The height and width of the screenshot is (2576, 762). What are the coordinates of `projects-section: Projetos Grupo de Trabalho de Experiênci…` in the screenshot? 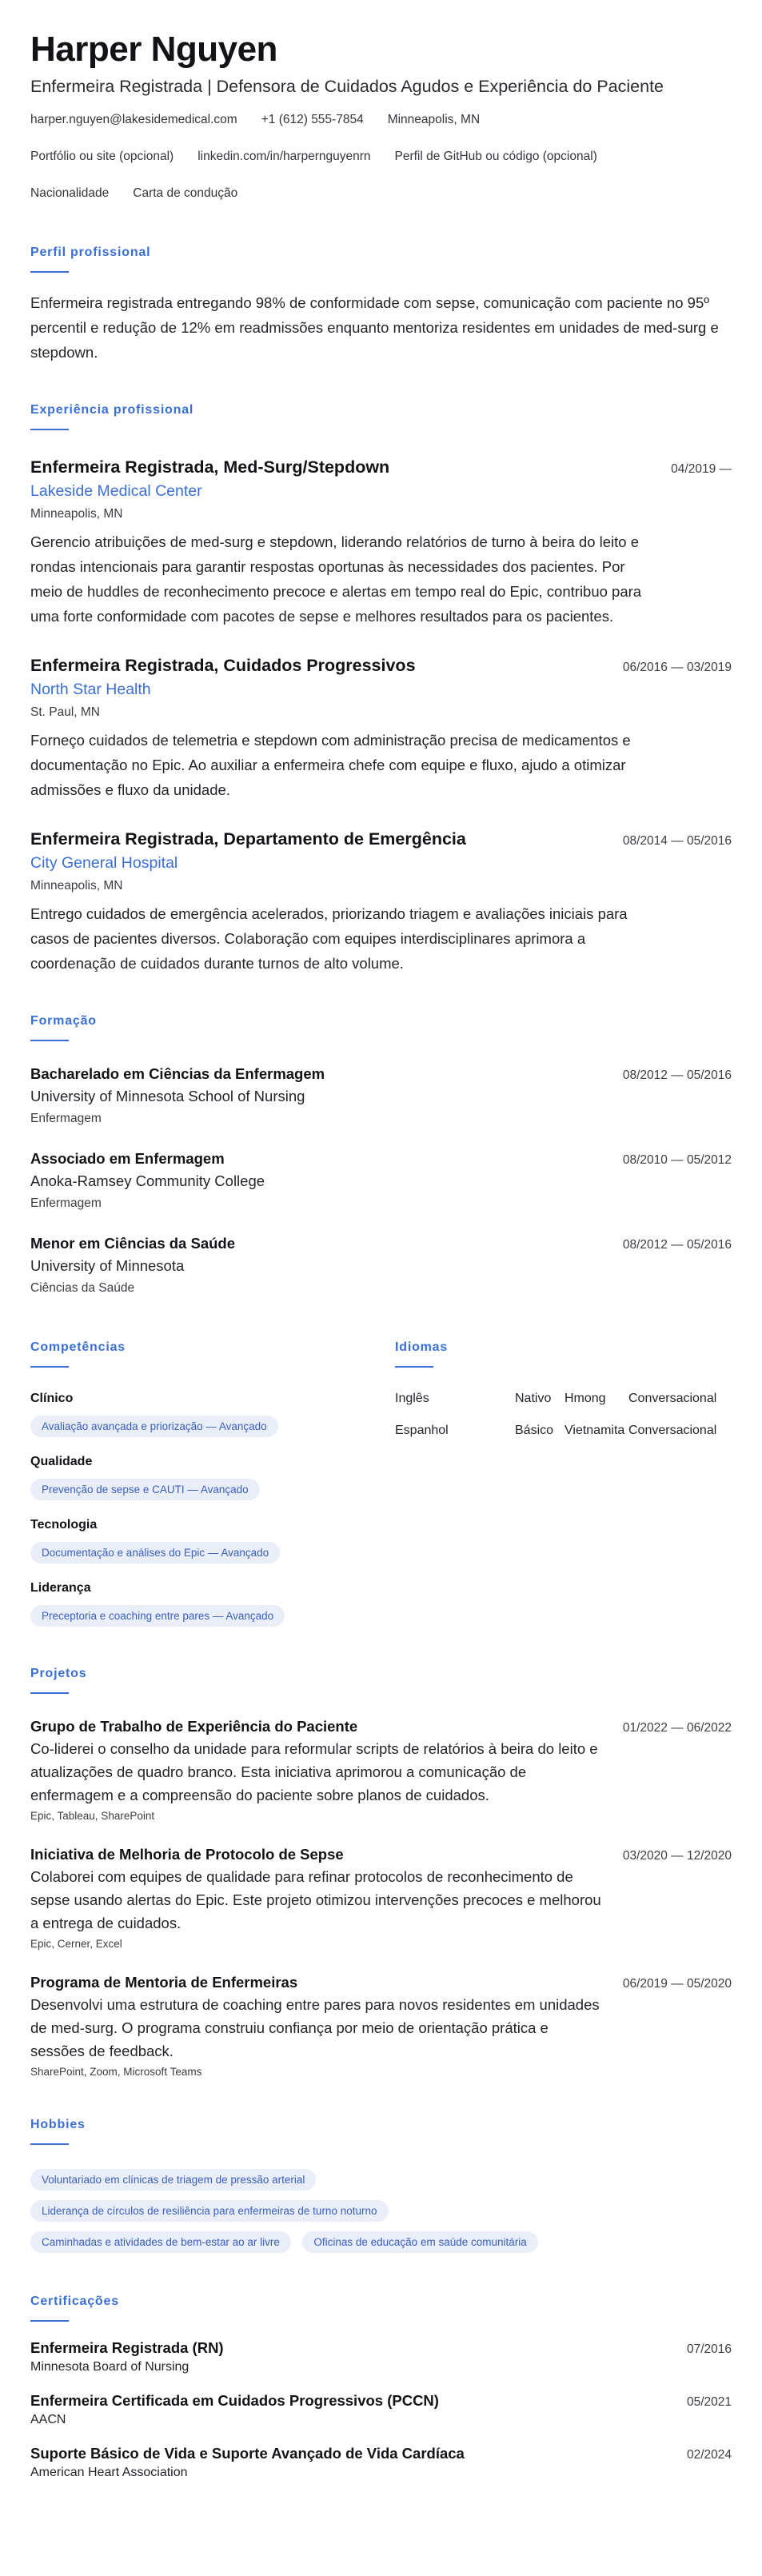 It's located at (381, 1873).